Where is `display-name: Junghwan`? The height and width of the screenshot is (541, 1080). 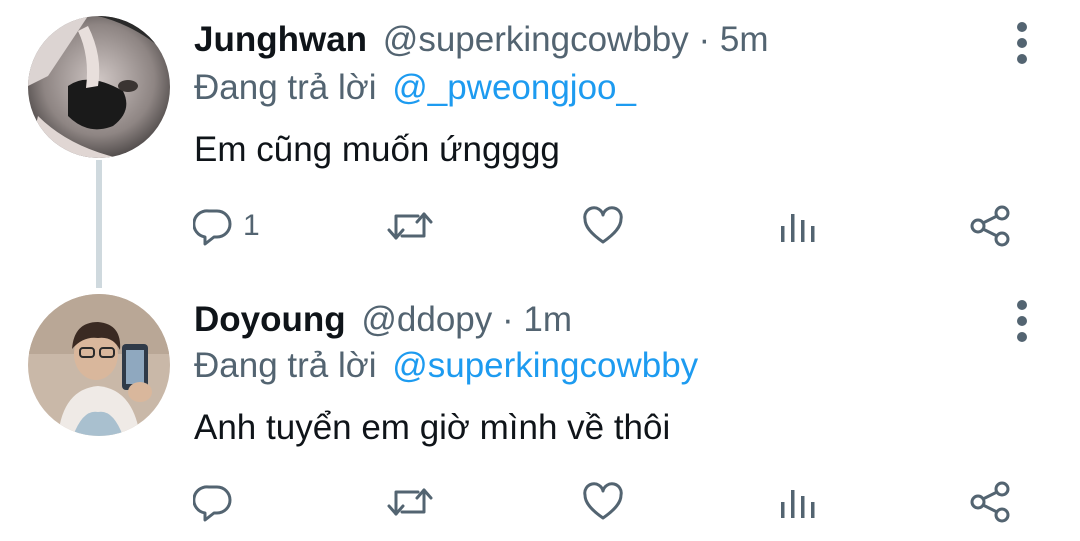
display-name: Junghwan is located at coordinates (280, 39).